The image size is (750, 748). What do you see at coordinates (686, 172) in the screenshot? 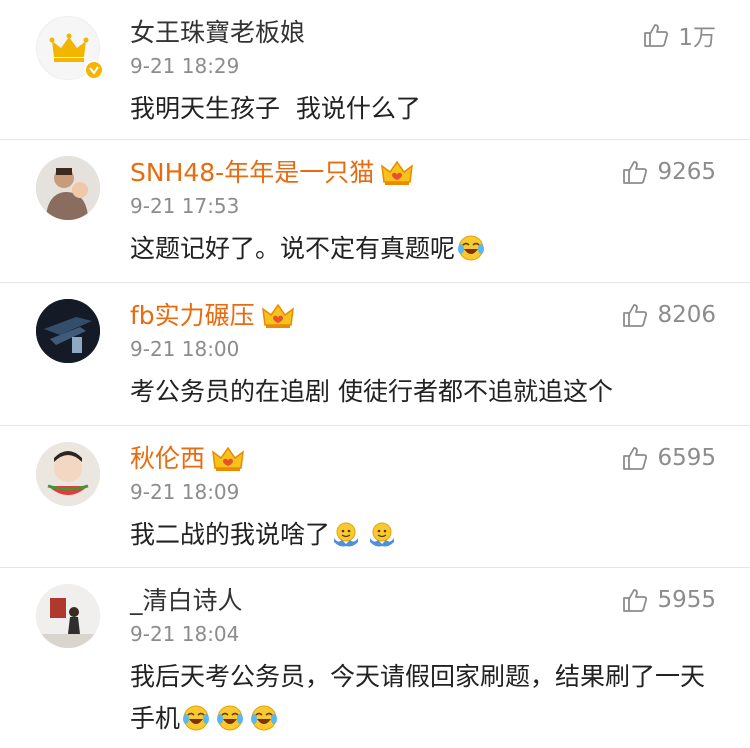
I see `like-count: 9265` at bounding box center [686, 172].